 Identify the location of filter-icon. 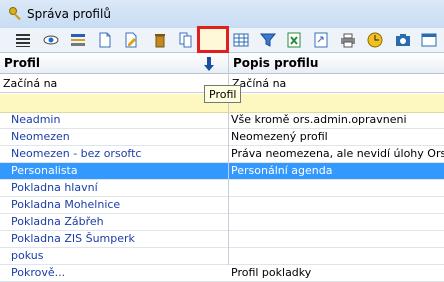
(268, 40).